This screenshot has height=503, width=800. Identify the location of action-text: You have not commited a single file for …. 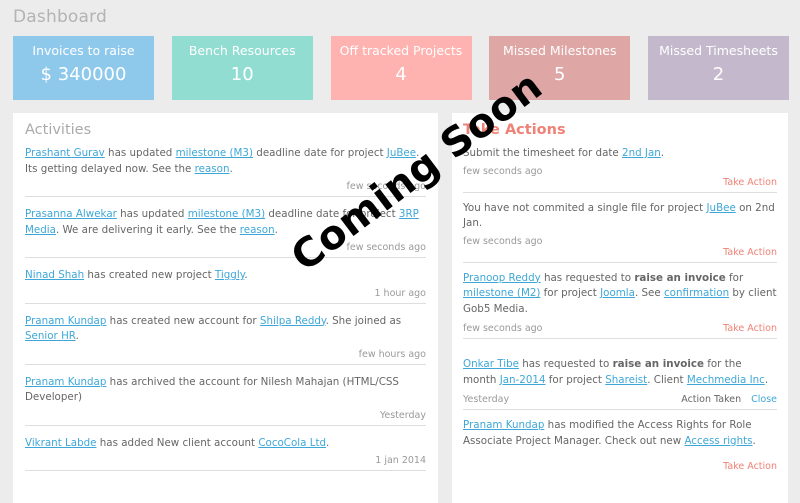
(619, 215).